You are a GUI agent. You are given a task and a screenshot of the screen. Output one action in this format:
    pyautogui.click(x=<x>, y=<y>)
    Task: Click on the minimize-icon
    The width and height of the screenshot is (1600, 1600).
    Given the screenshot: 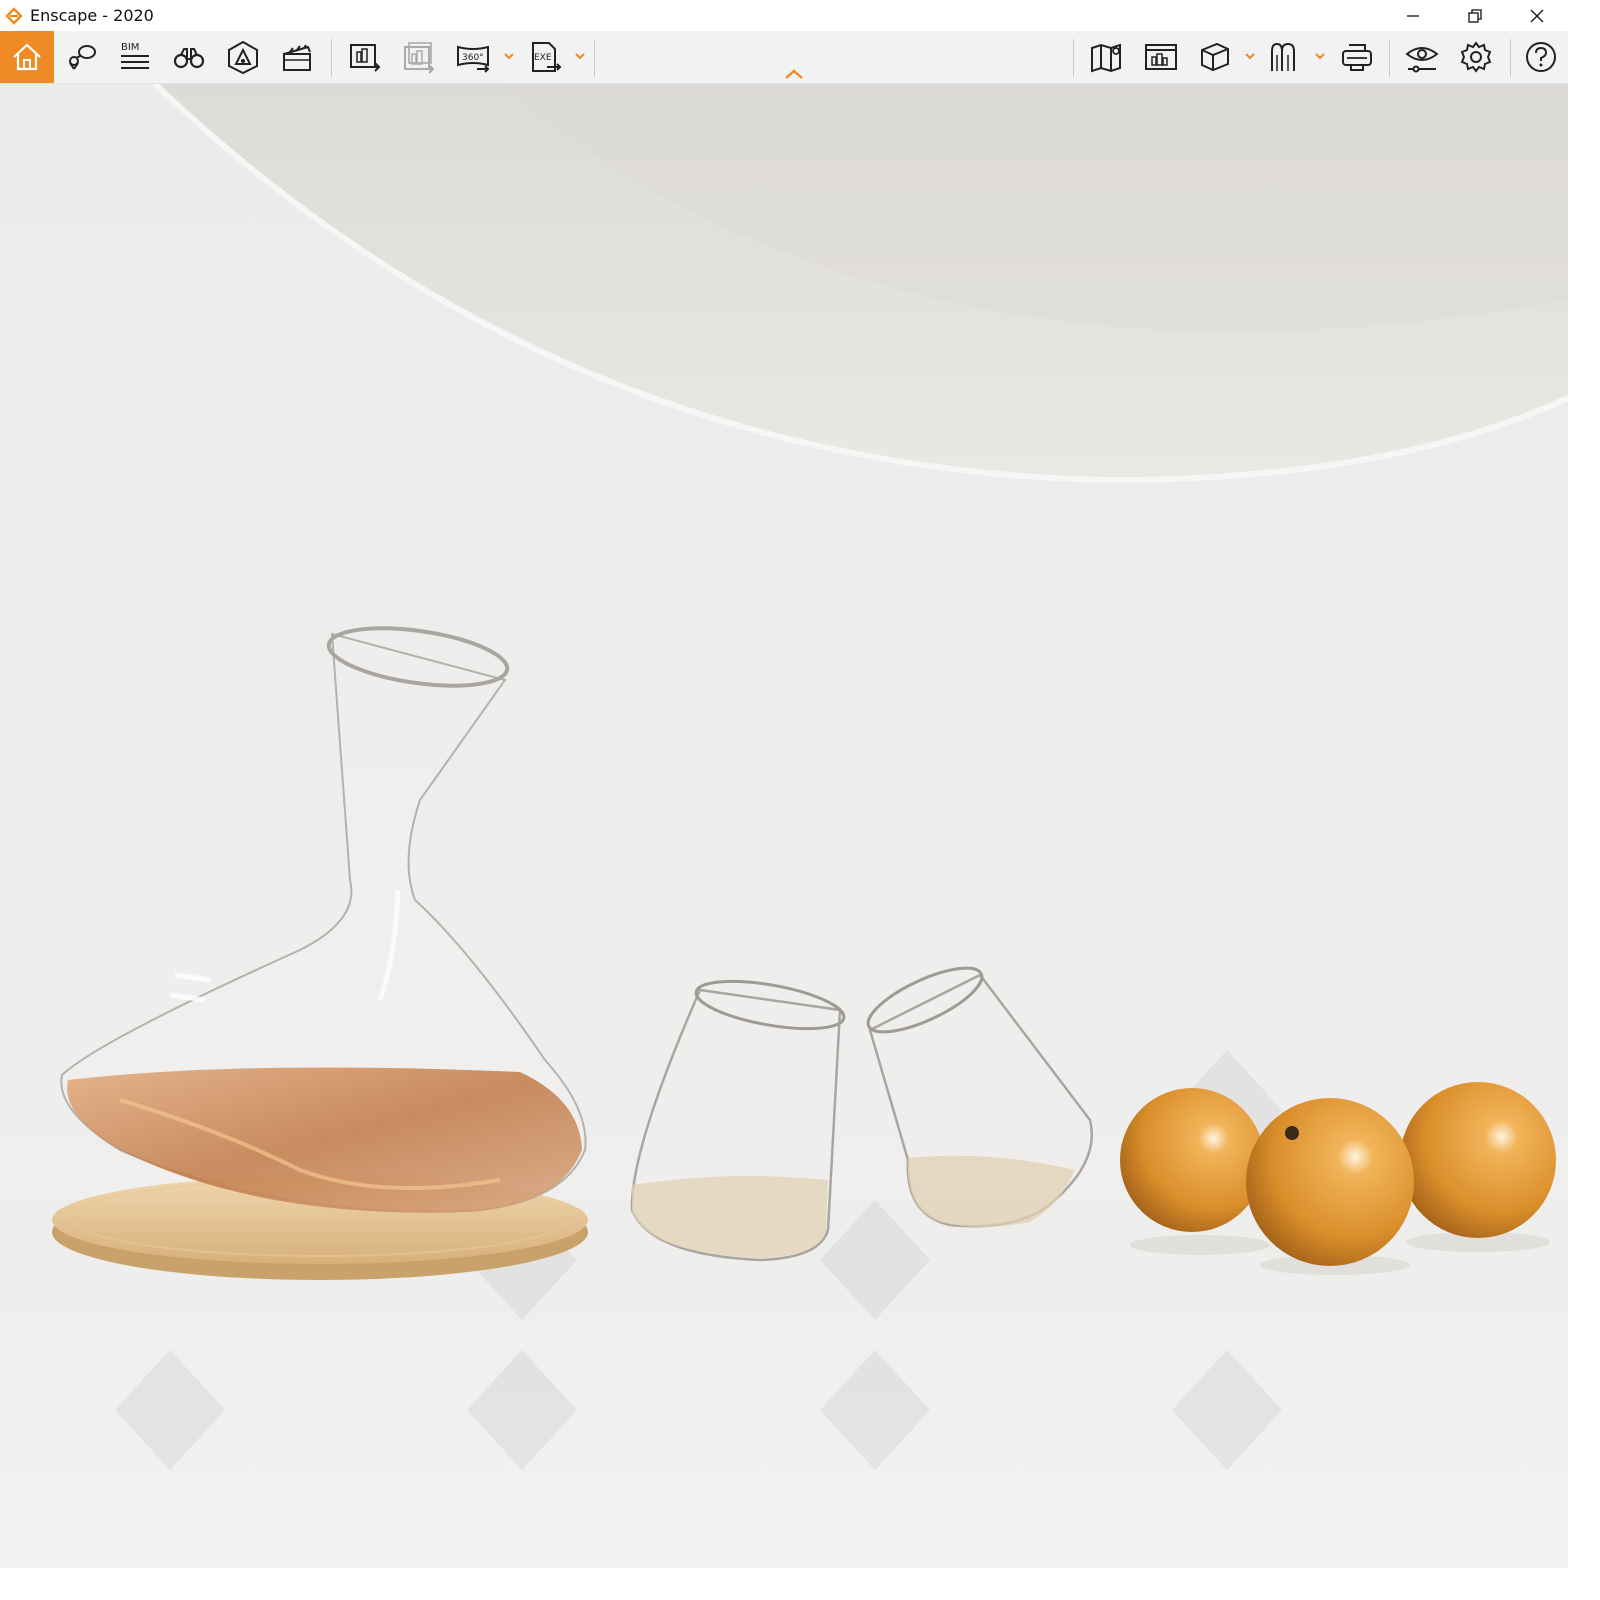 What is the action you would take?
    pyautogui.click(x=1413, y=15)
    